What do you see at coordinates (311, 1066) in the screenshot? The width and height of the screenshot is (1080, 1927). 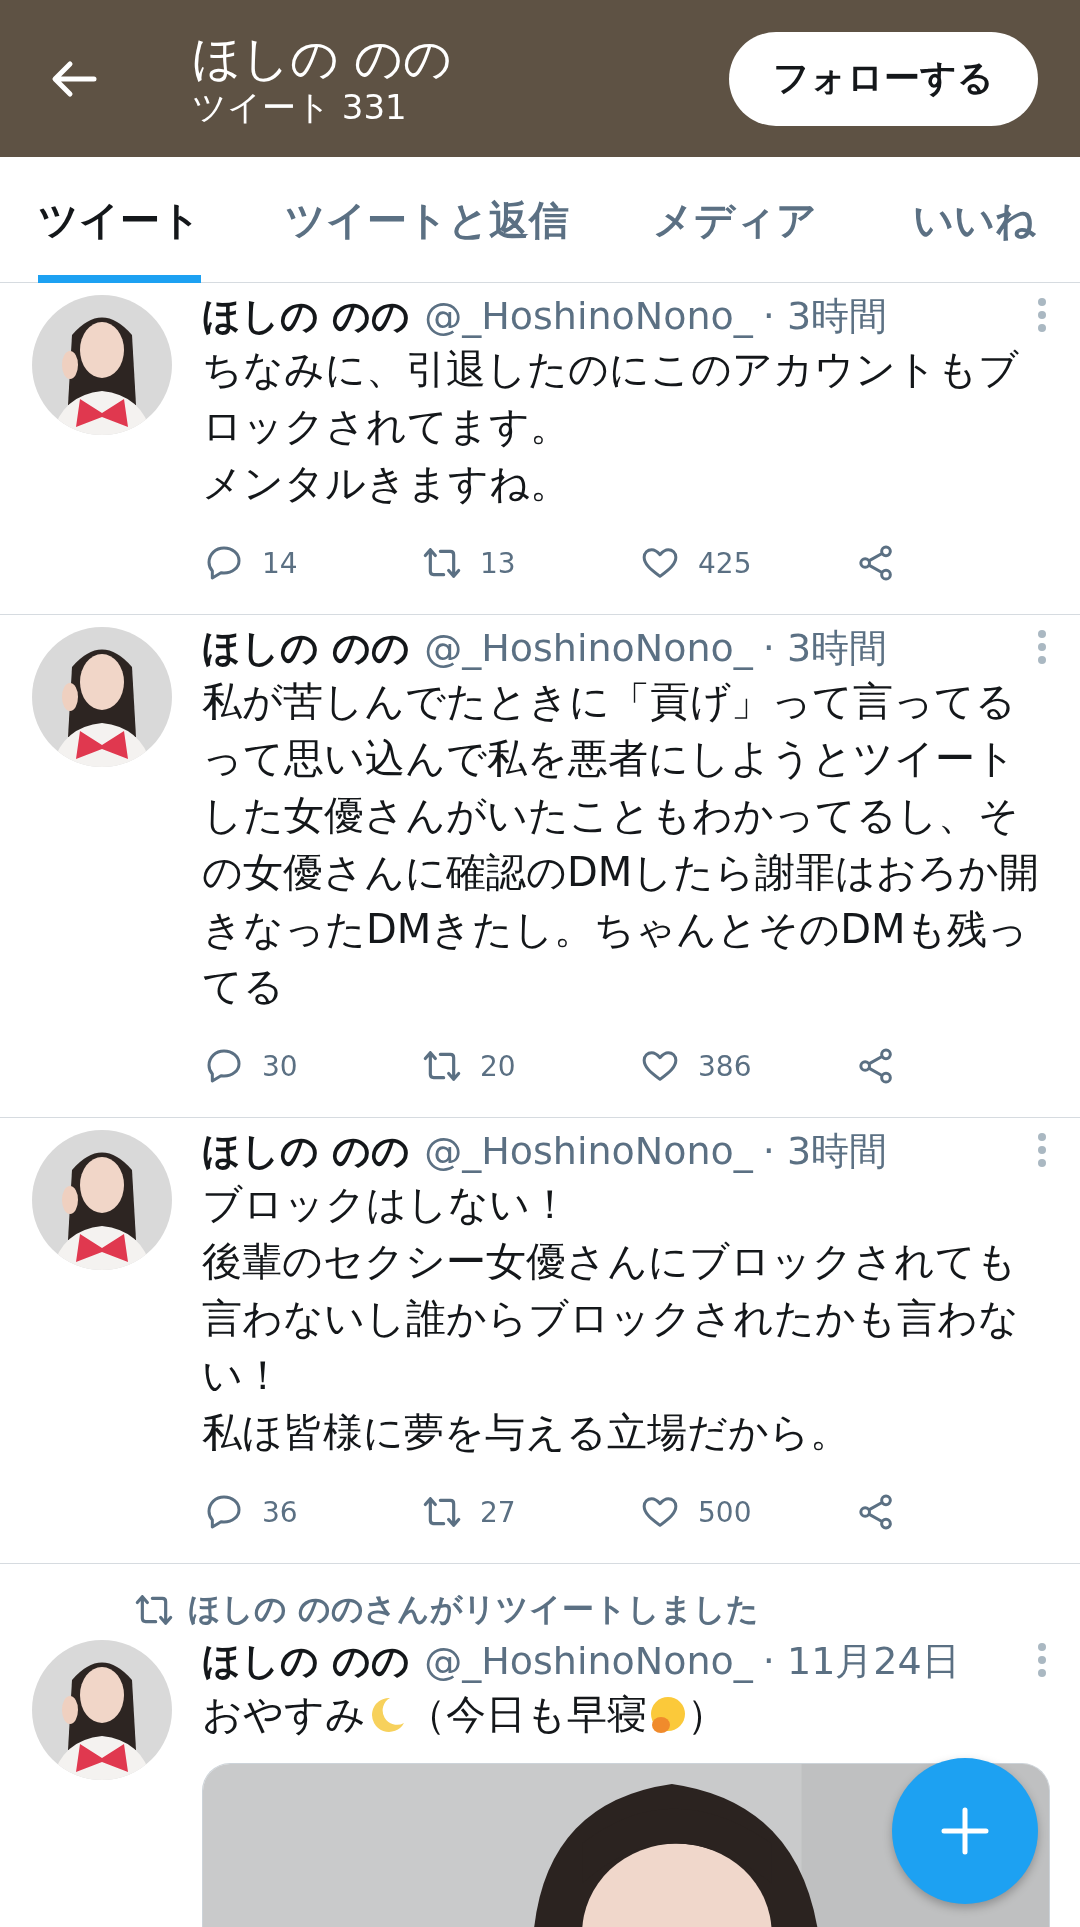 I see `reply-button: 30` at bounding box center [311, 1066].